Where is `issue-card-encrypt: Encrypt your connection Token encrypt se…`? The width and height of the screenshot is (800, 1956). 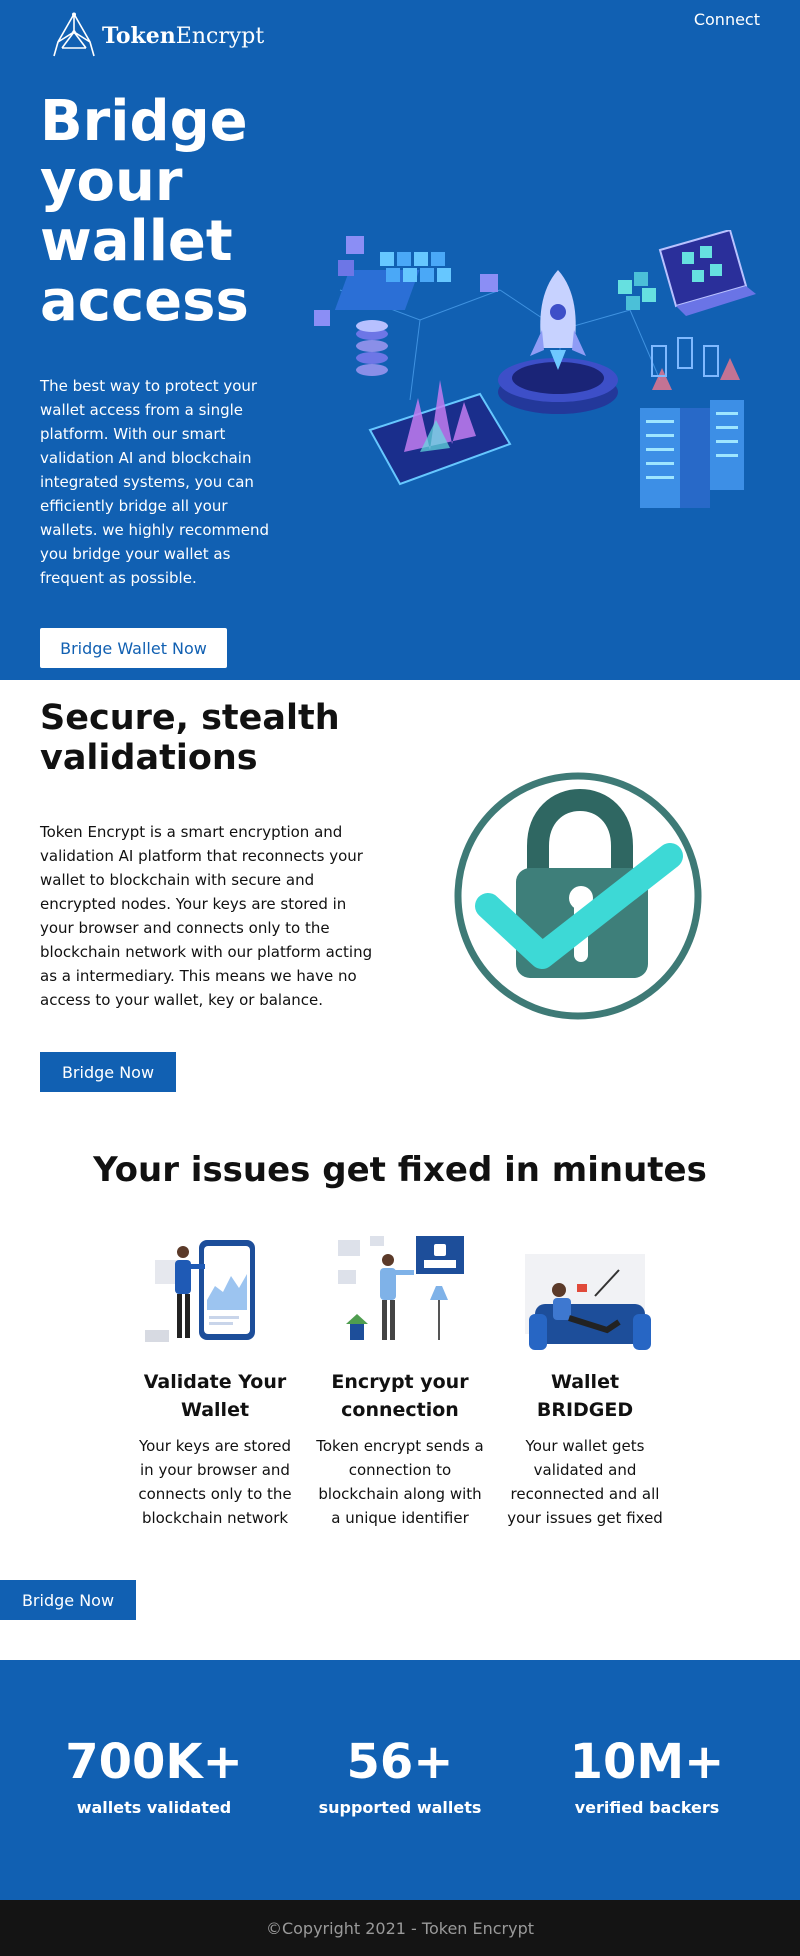
issue-card-encrypt: Encrypt your connection Token encrypt se… is located at coordinates (400, 1380).